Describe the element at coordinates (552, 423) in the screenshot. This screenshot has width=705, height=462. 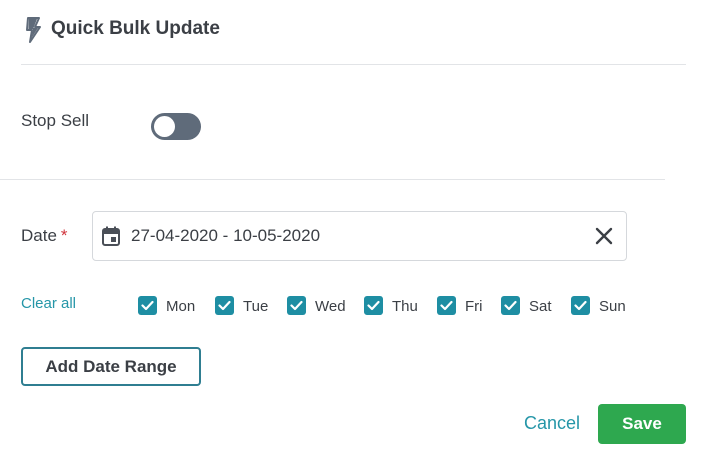
I see `cancel-button: Cancel` at that location.